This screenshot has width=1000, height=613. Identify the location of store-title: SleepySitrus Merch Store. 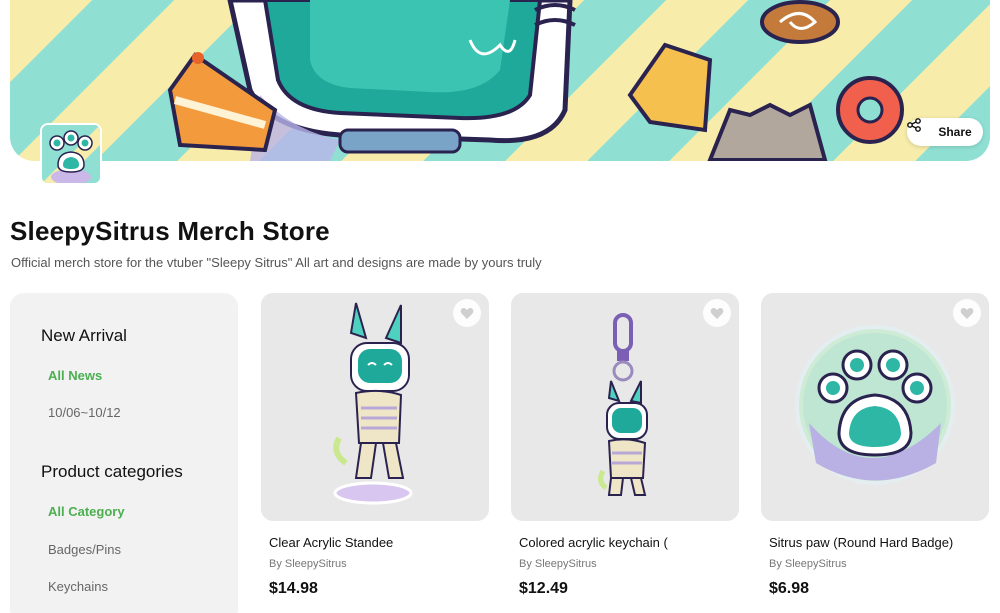
(170, 231).